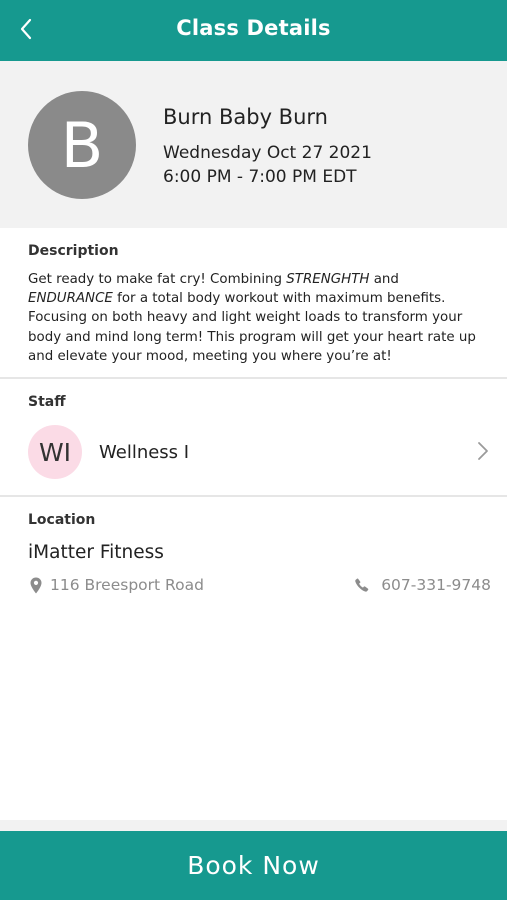 This screenshot has height=900, width=507. What do you see at coordinates (36, 585) in the screenshot?
I see `map-pin-icon` at bounding box center [36, 585].